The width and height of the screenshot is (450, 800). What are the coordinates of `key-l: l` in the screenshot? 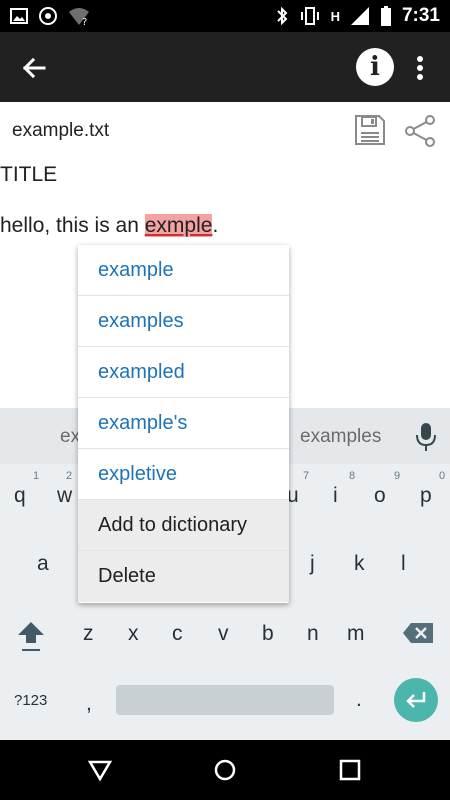 It's located at (403, 564).